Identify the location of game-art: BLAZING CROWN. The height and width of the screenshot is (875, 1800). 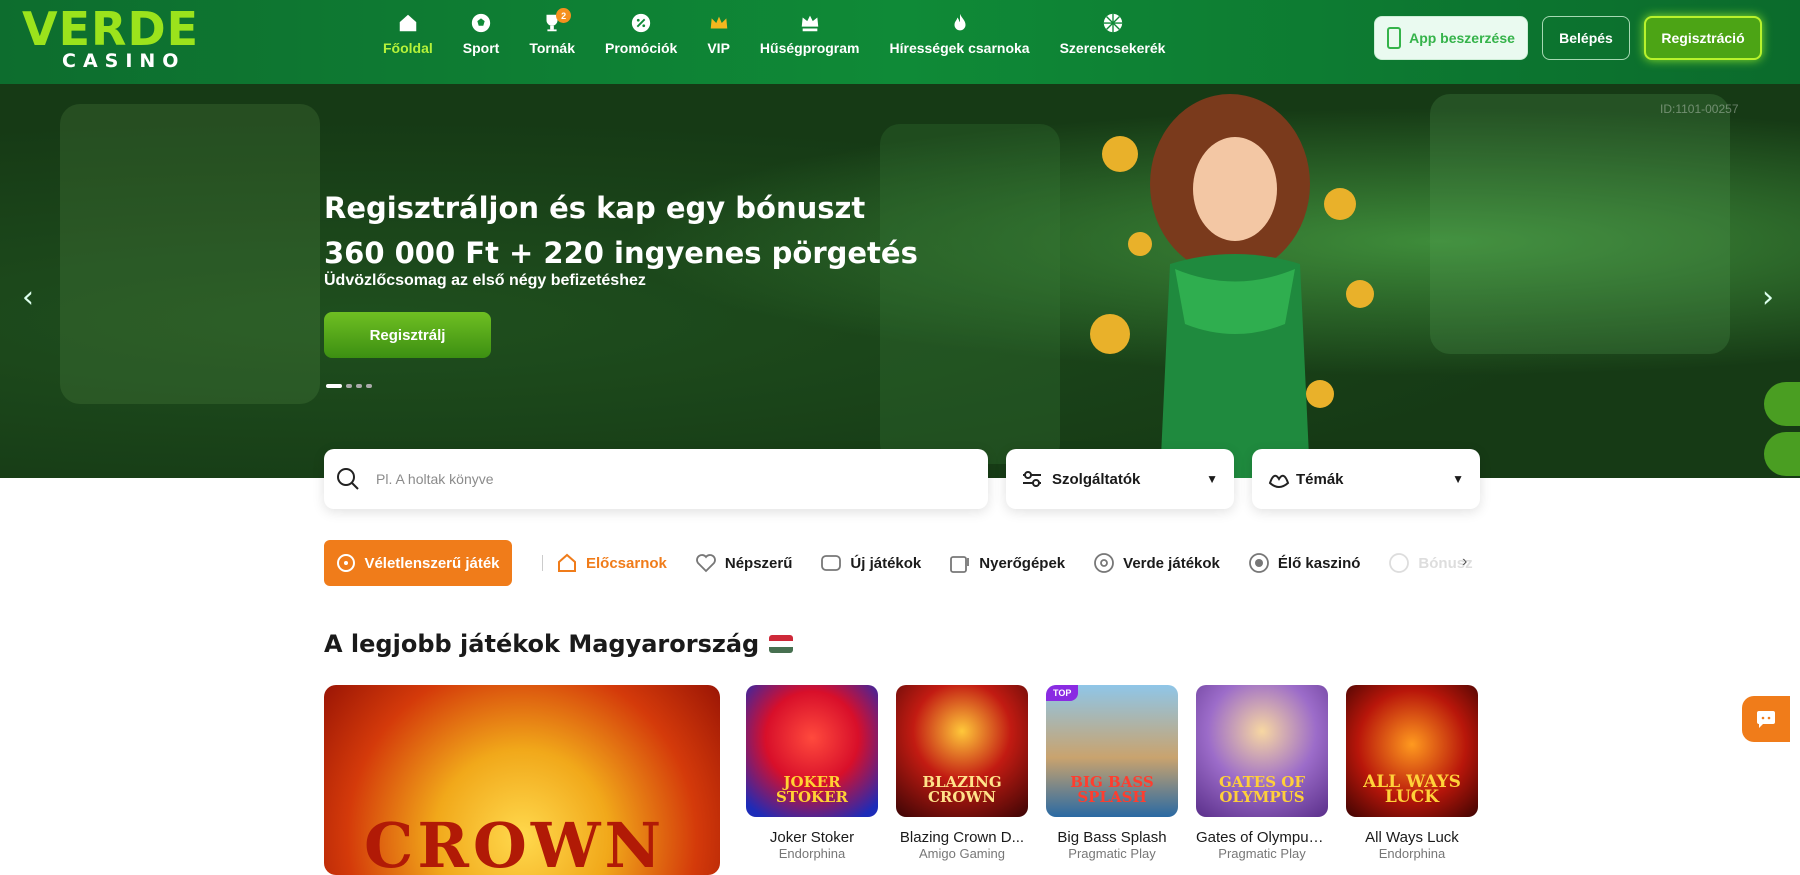
(962, 789).